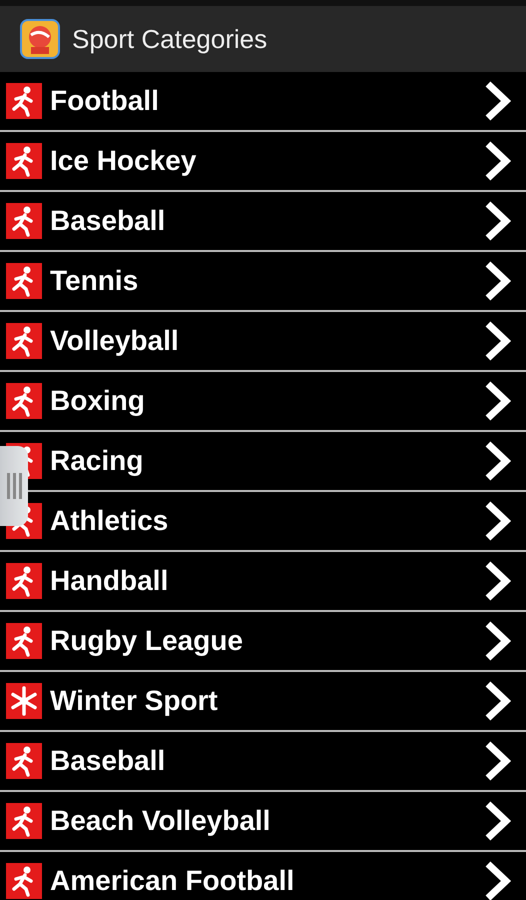 The height and width of the screenshot is (900, 526). I want to click on category-row: Ice Hockey, so click(263, 162).